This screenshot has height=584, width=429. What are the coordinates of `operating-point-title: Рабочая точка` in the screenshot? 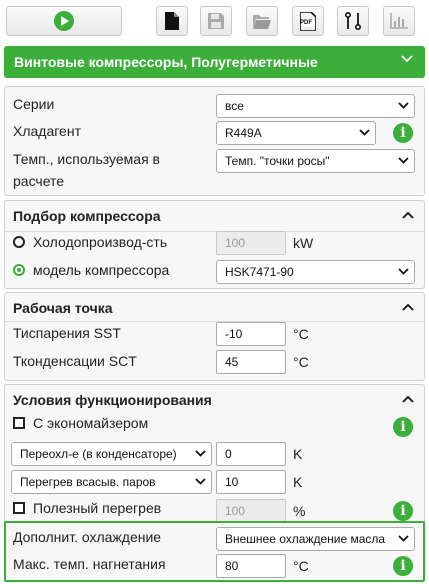 It's located at (63, 308).